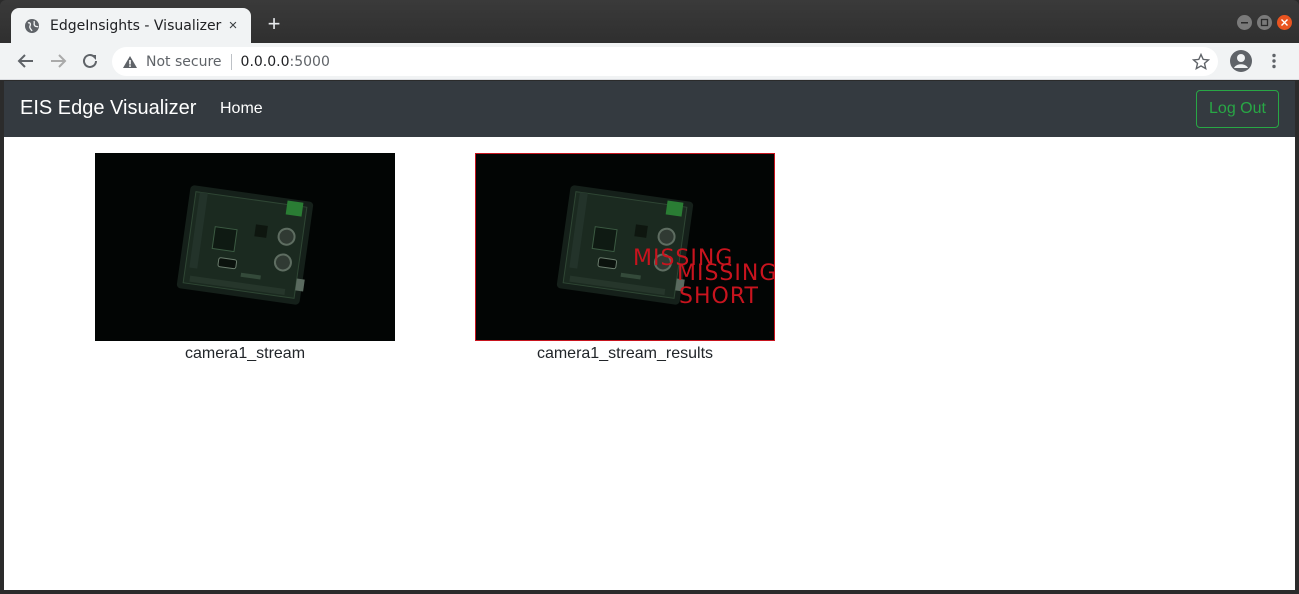 The image size is (1299, 594). What do you see at coordinates (1274, 61) in the screenshot?
I see `kebab-menu-icon` at bounding box center [1274, 61].